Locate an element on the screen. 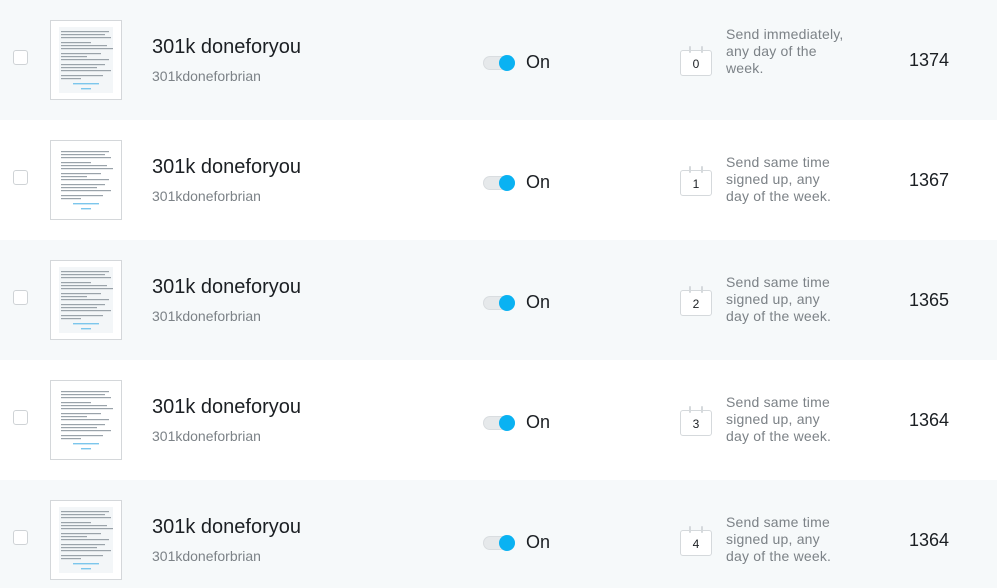 The image size is (997, 588). calendar-icon: 2 is located at coordinates (697, 301).